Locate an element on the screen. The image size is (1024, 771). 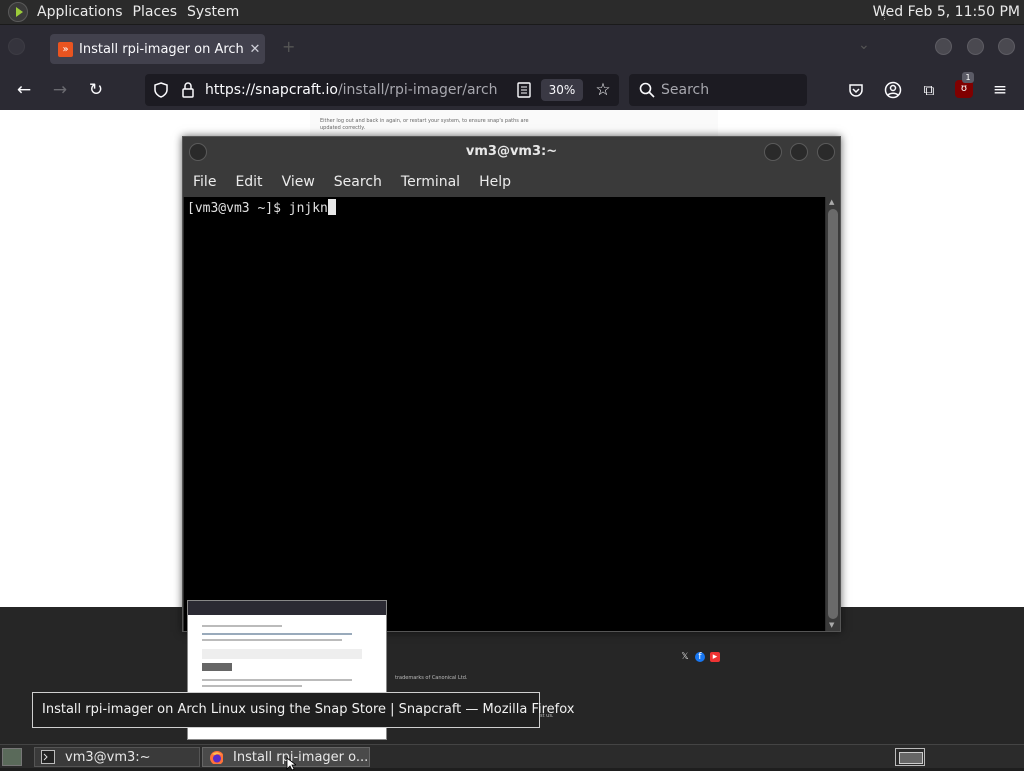
reader-view-icon is located at coordinates (524, 90).